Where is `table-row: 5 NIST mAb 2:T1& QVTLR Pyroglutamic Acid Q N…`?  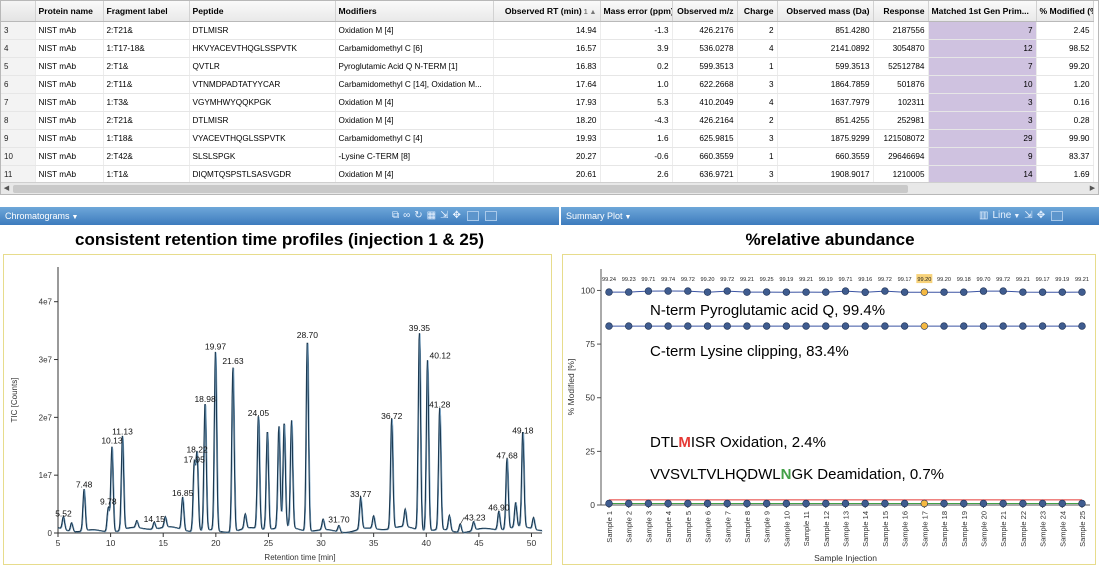 table-row: 5 NIST mAb 2:T1& QVTLR Pyroglutamic Acid Q N… is located at coordinates (547, 66).